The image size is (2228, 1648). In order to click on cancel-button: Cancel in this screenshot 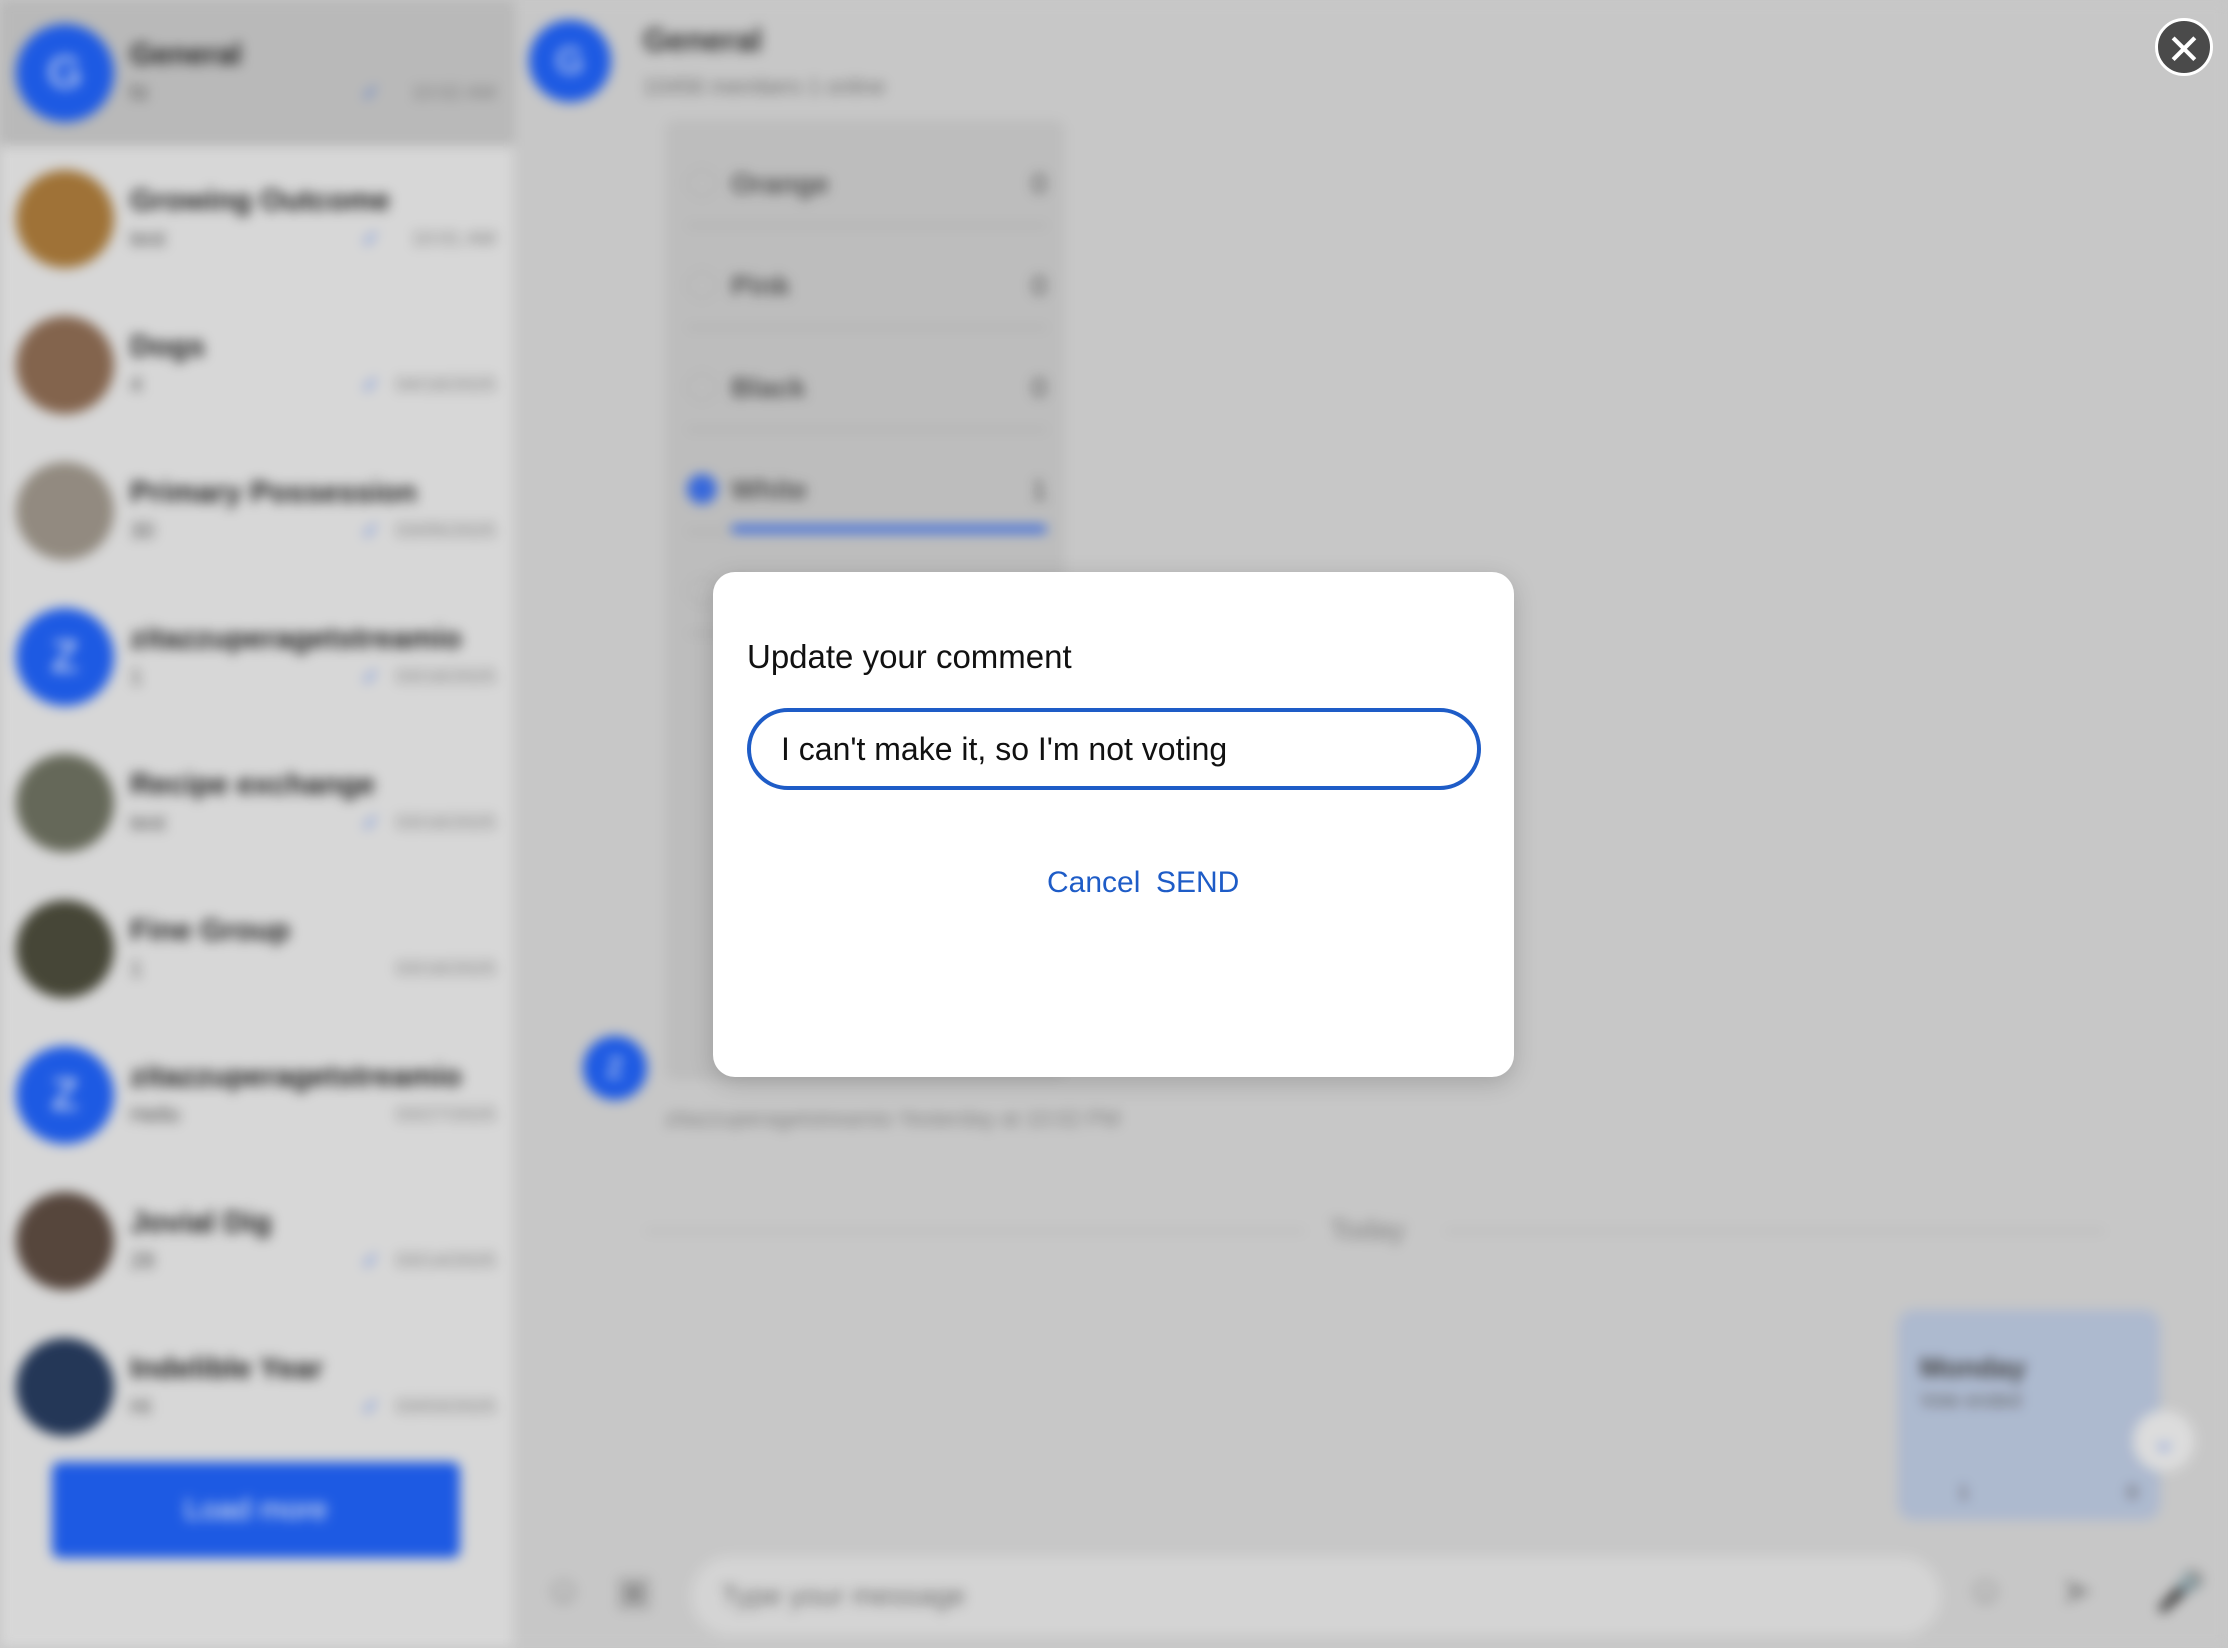, I will do `click(1093, 883)`.